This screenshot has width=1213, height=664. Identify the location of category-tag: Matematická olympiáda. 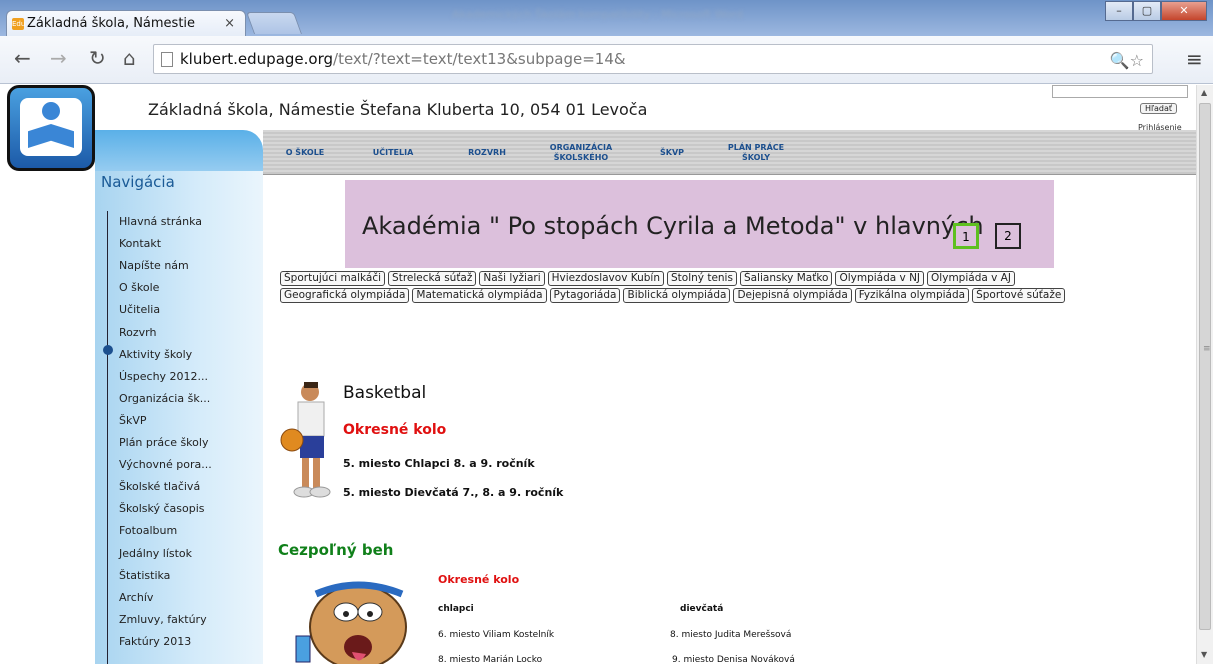
(479, 295).